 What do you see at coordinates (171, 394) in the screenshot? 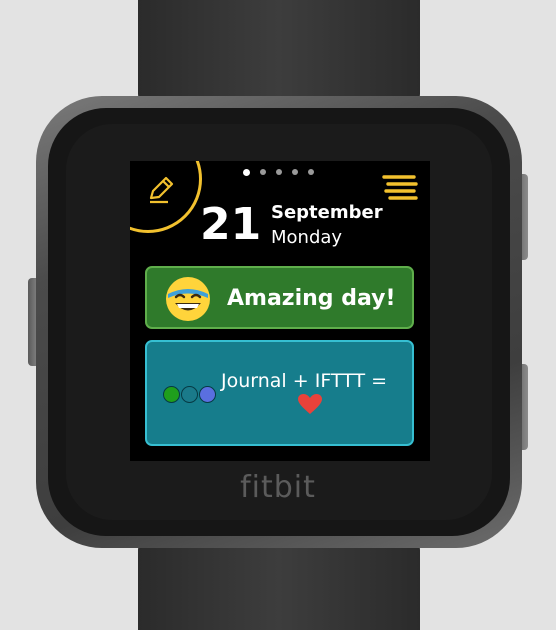
I see `ifttt-dot-green` at bounding box center [171, 394].